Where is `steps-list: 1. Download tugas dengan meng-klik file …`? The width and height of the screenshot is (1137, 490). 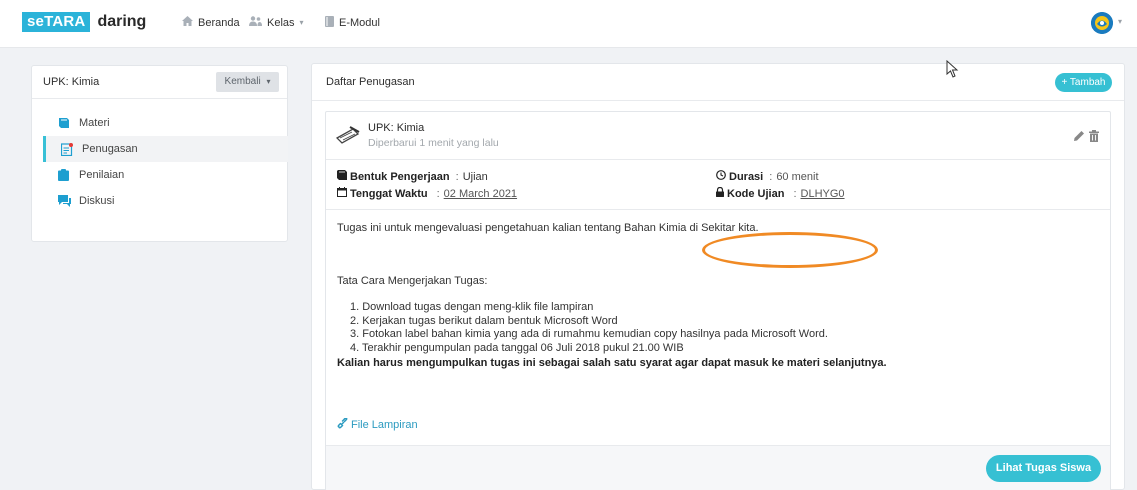
steps-list: 1. Download tugas dengan meng-klik file … is located at coordinates (589, 328).